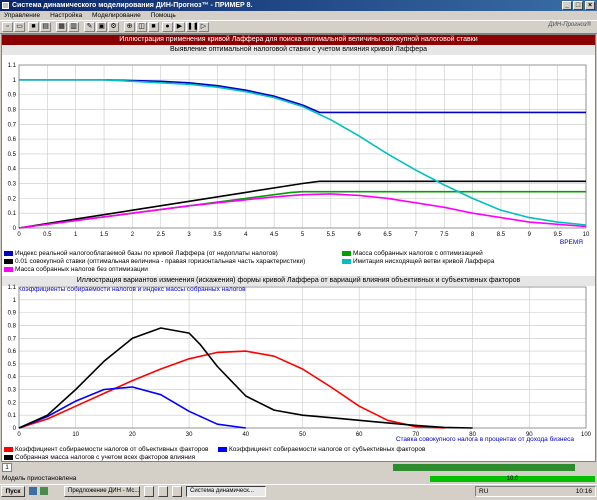 This screenshot has height=500, width=597. I want to click on play-icon: ▶, so click(179, 27).